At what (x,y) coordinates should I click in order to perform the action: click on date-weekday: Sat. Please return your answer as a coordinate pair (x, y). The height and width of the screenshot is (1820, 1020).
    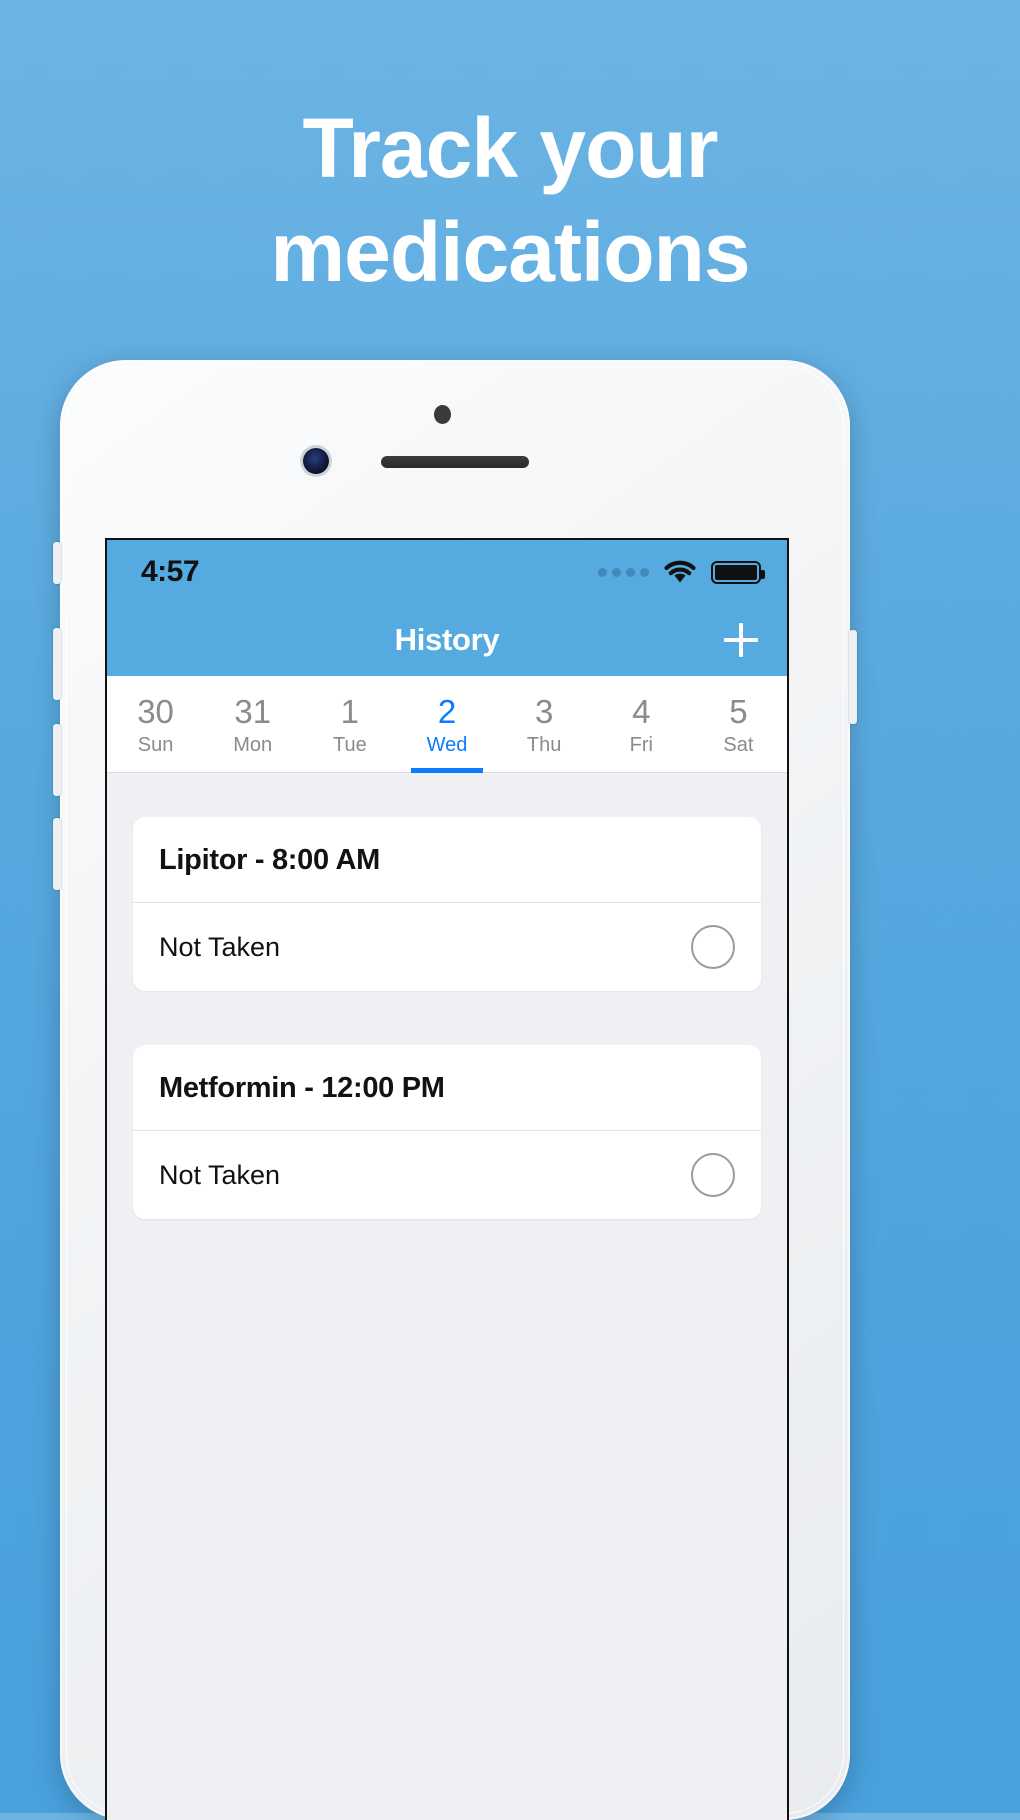
    Looking at the image, I should click on (738, 744).